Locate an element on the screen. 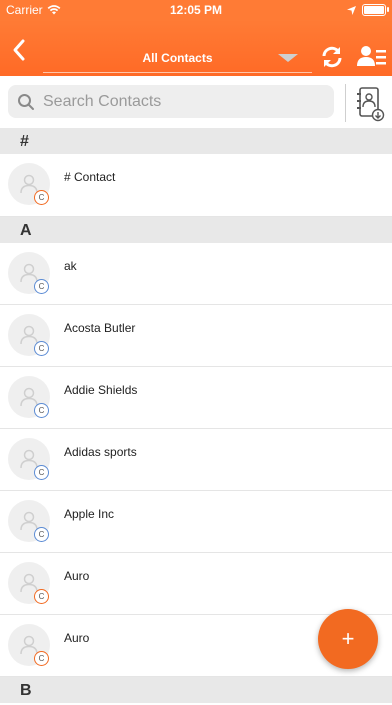  import-contacts-button is located at coordinates (370, 104).